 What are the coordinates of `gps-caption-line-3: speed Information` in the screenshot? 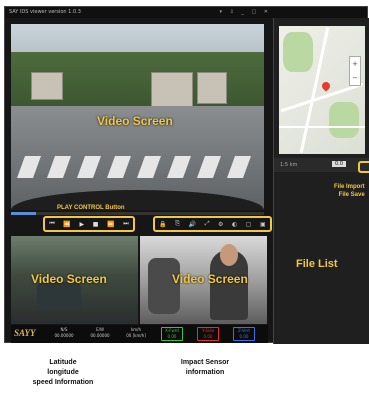 It's located at (63, 382).